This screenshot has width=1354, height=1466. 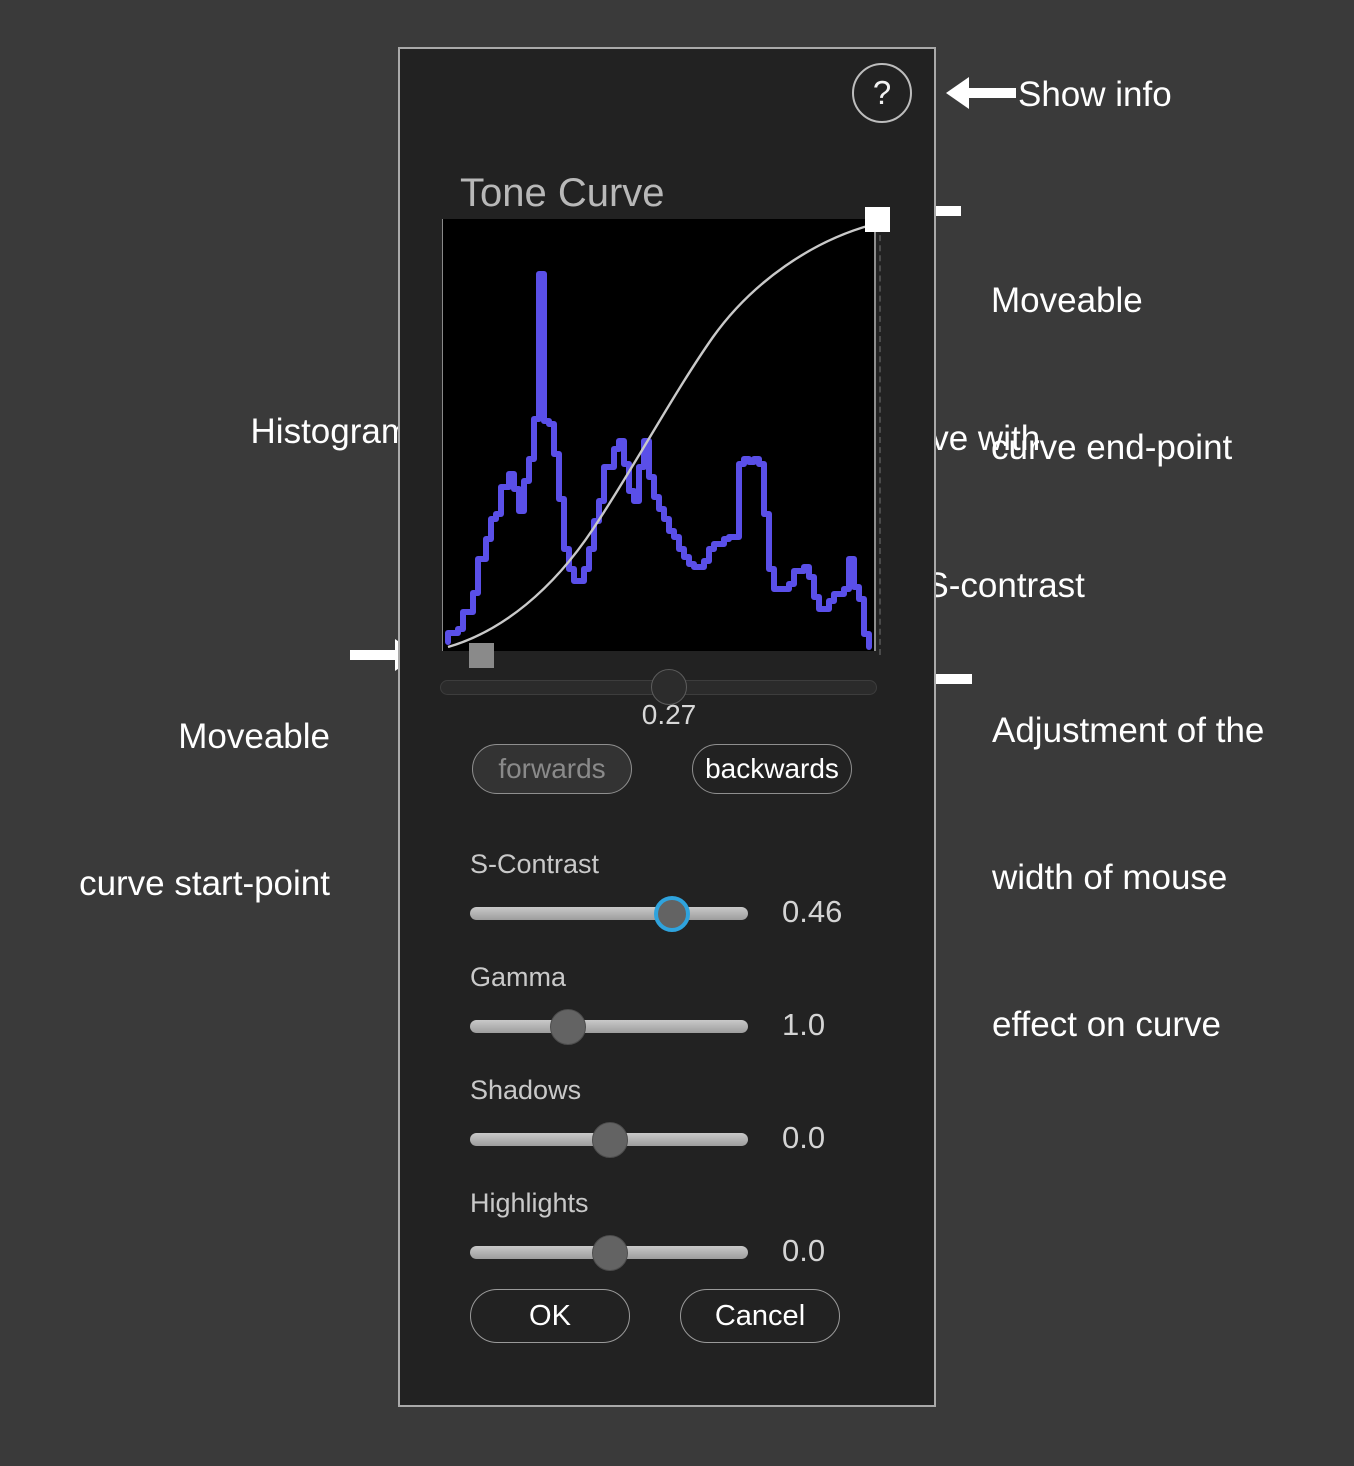 I want to click on param-shadows-label: Shadows, so click(x=526, y=1090).